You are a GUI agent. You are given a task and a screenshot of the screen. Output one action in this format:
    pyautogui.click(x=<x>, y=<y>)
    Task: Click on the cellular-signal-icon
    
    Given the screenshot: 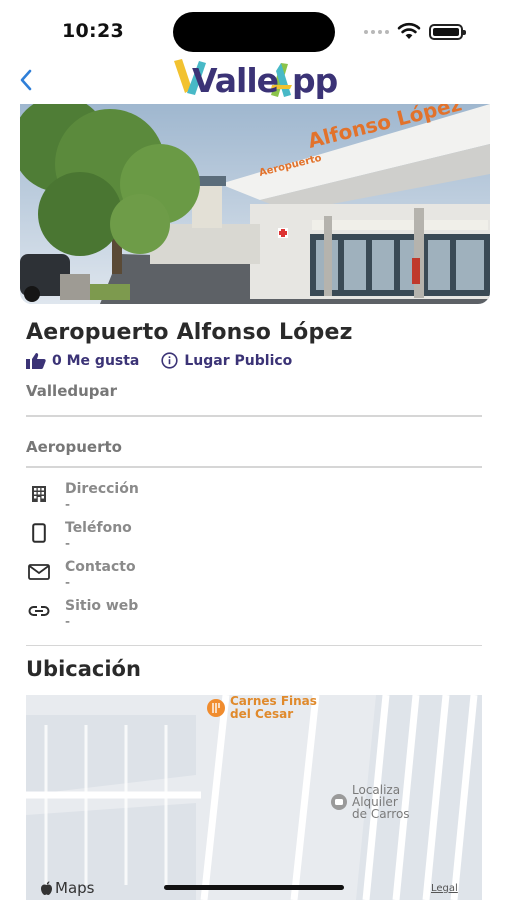 What is the action you would take?
    pyautogui.click(x=376, y=32)
    